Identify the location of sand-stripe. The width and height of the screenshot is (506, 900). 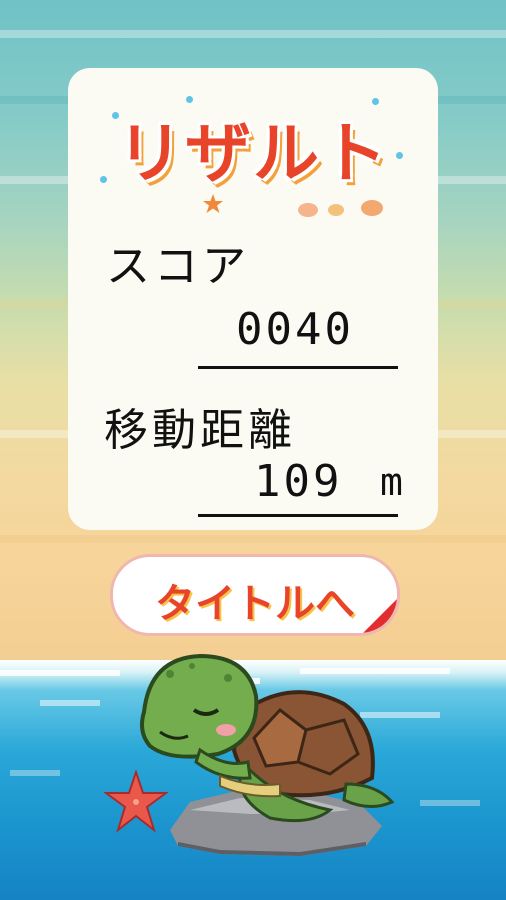
(253, 539).